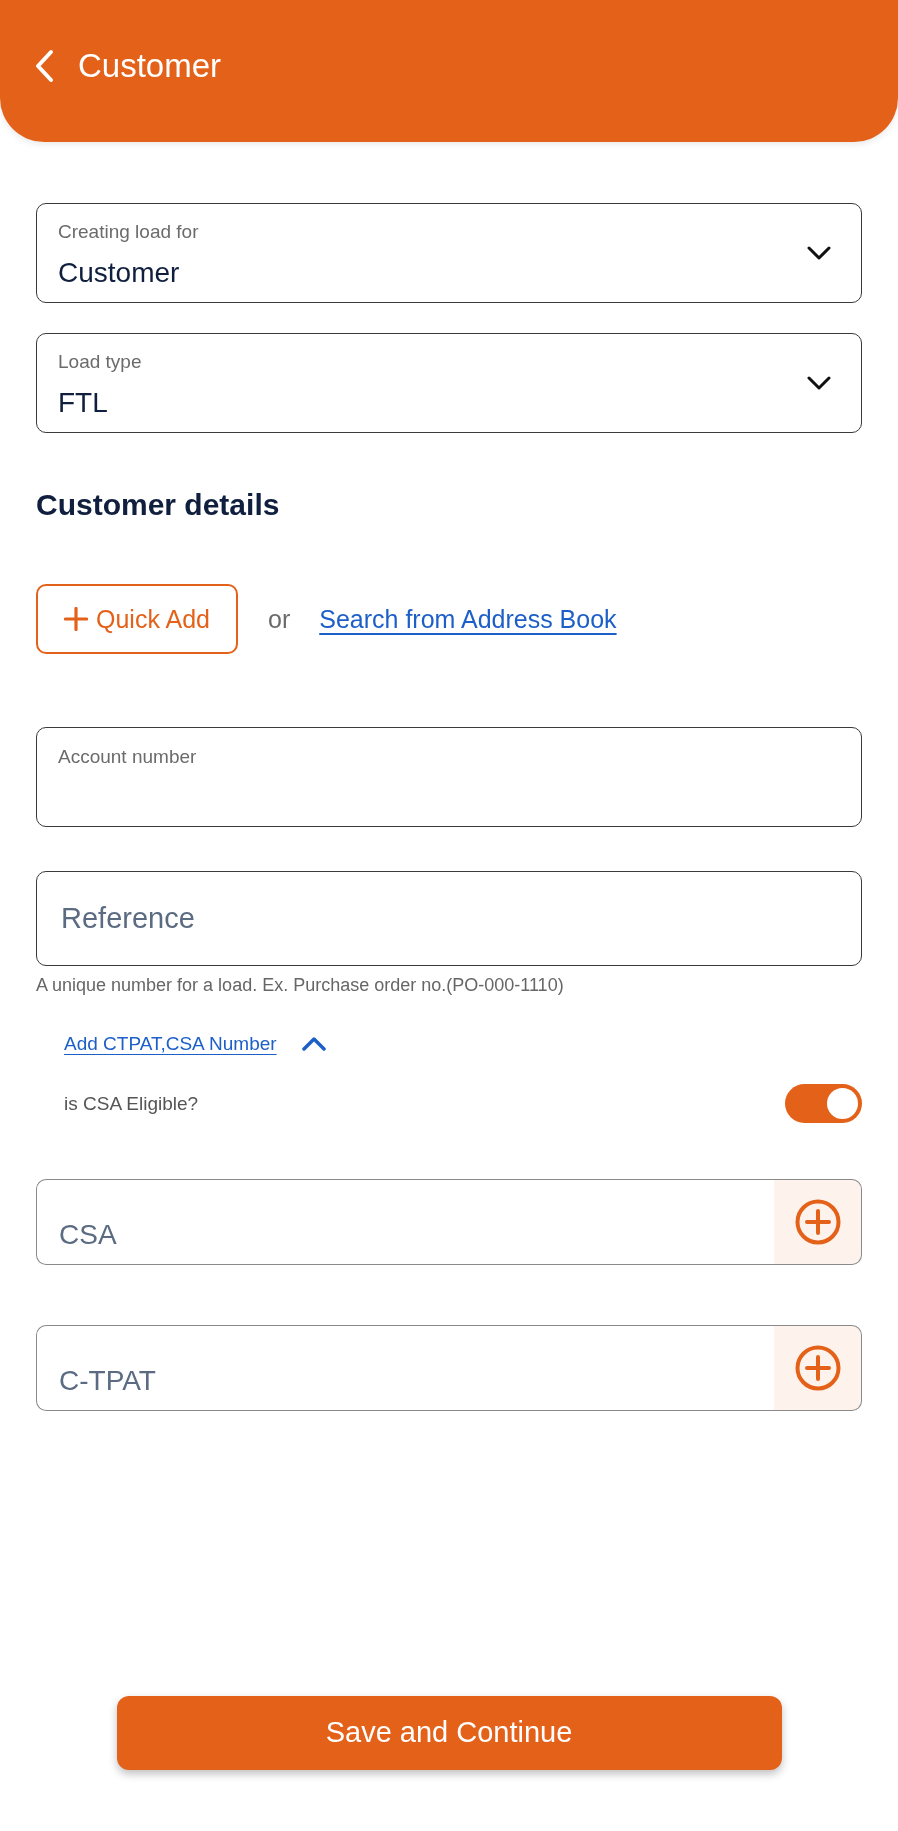 Image resolution: width=898 pixels, height=1831 pixels. Describe the element at coordinates (449, 253) in the screenshot. I see `dropdown-field: Creating load for Customer` at that location.